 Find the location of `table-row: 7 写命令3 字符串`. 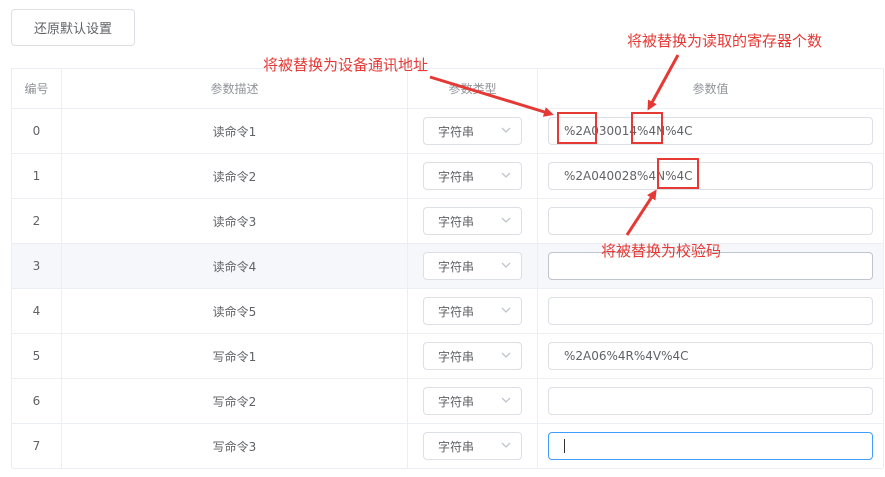

table-row: 7 写命令3 字符串 is located at coordinates (447, 446).